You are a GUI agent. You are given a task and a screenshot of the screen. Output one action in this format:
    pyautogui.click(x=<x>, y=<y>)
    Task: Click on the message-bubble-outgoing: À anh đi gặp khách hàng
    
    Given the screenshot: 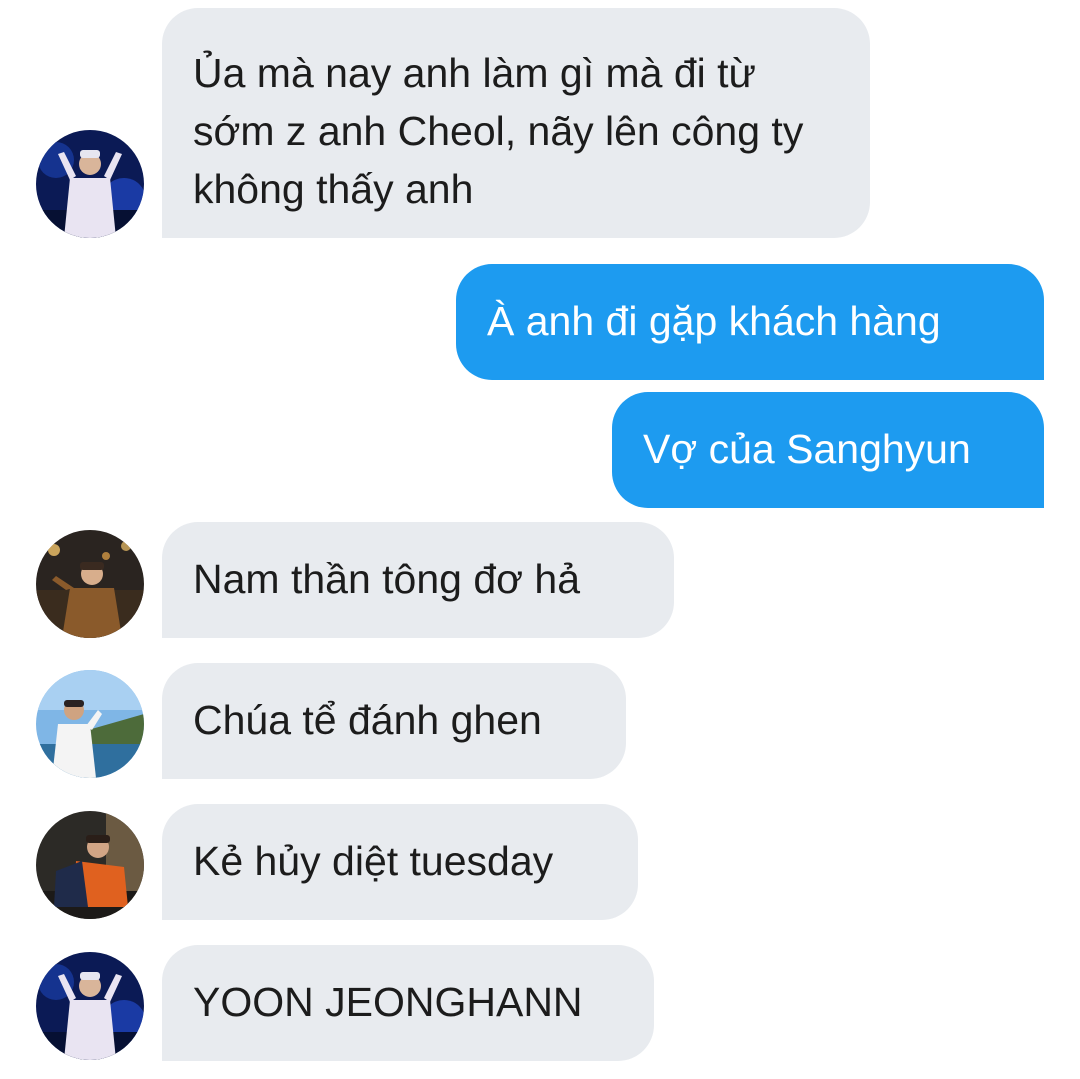 What is the action you would take?
    pyautogui.click(x=750, y=322)
    